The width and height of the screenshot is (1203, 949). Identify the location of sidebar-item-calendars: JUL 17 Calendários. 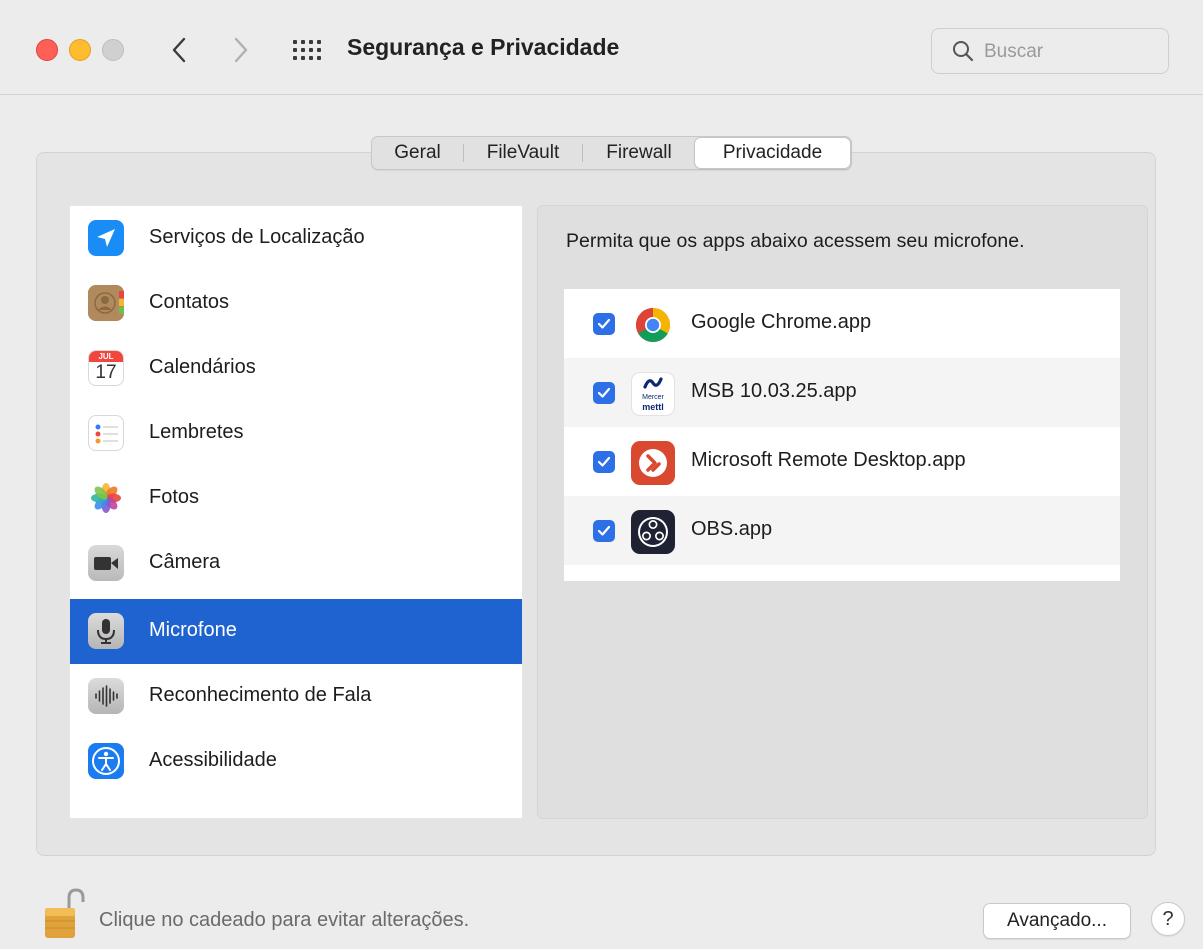
(296, 368).